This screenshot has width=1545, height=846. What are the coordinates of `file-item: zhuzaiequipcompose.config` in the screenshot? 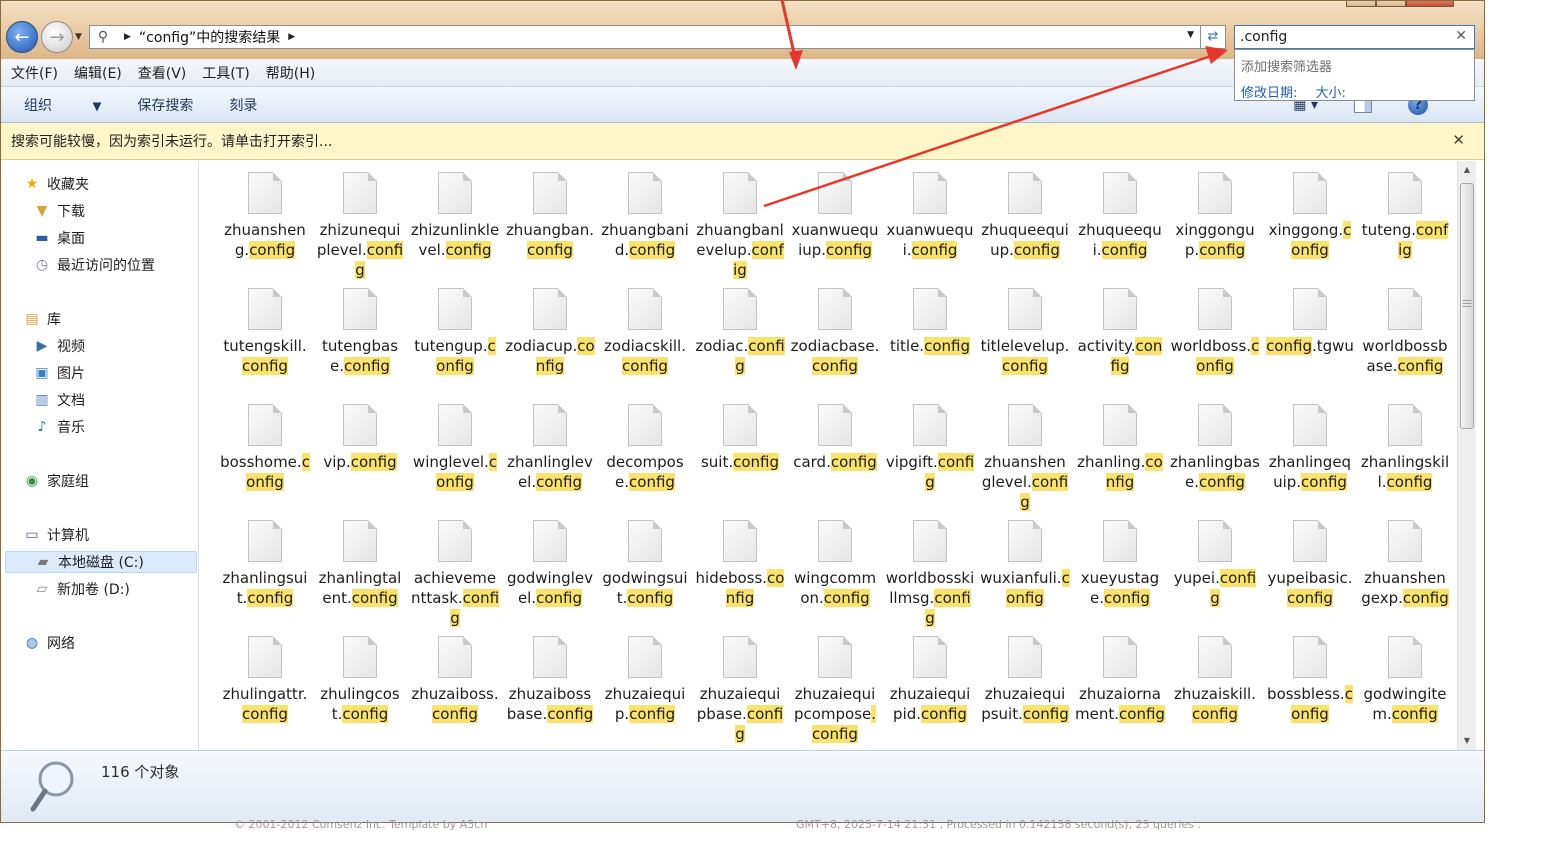 It's located at (835, 684).